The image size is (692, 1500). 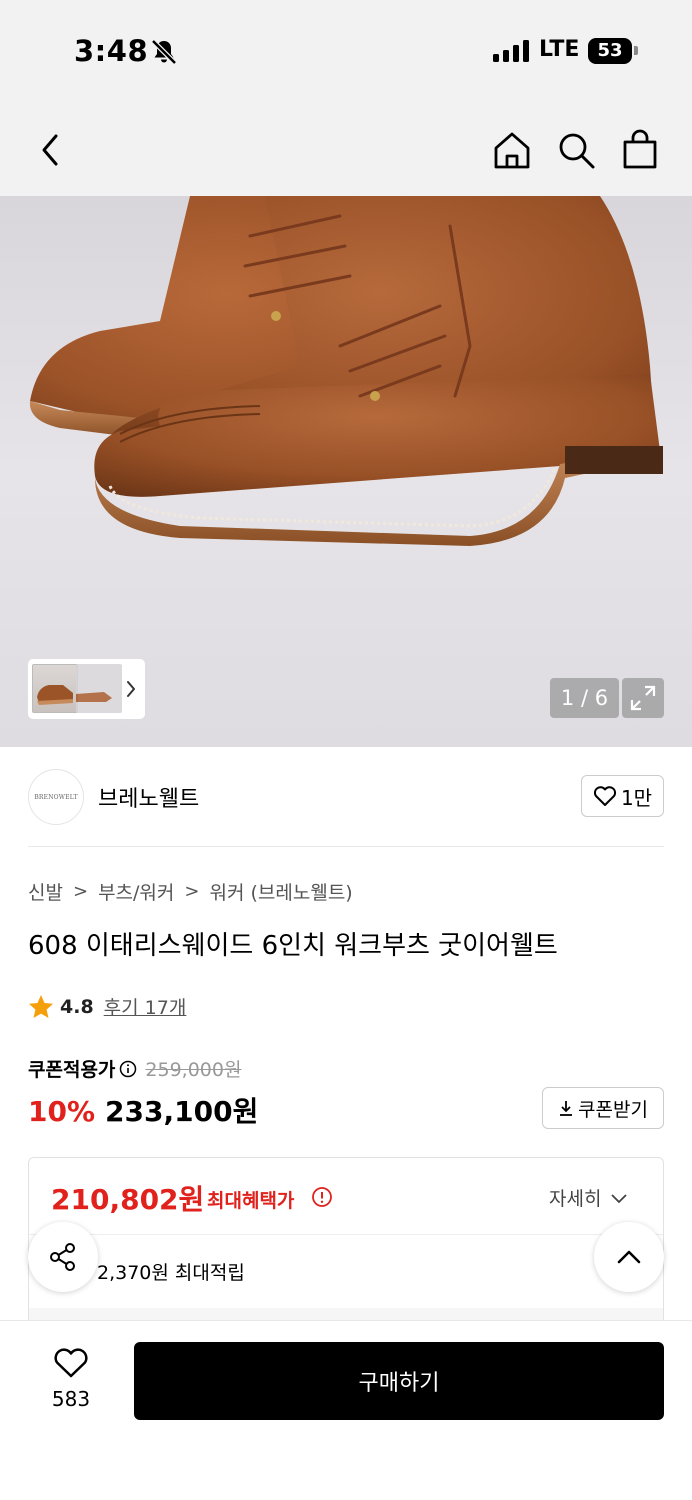 What do you see at coordinates (399, 1381) in the screenshot?
I see `buy-button: 구매하기` at bounding box center [399, 1381].